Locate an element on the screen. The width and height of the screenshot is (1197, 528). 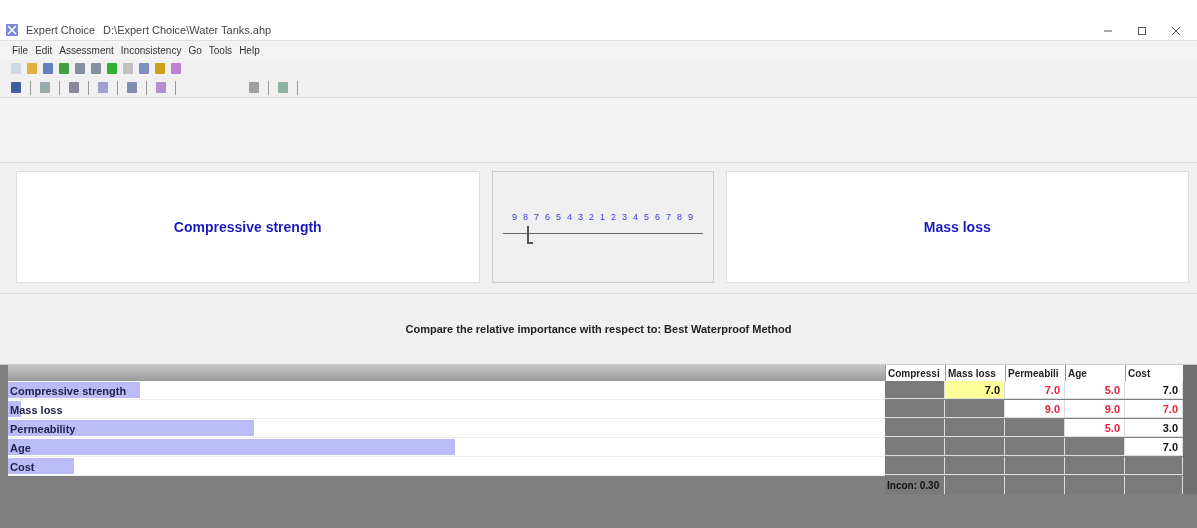
slider-thumb is located at coordinates (530, 235).